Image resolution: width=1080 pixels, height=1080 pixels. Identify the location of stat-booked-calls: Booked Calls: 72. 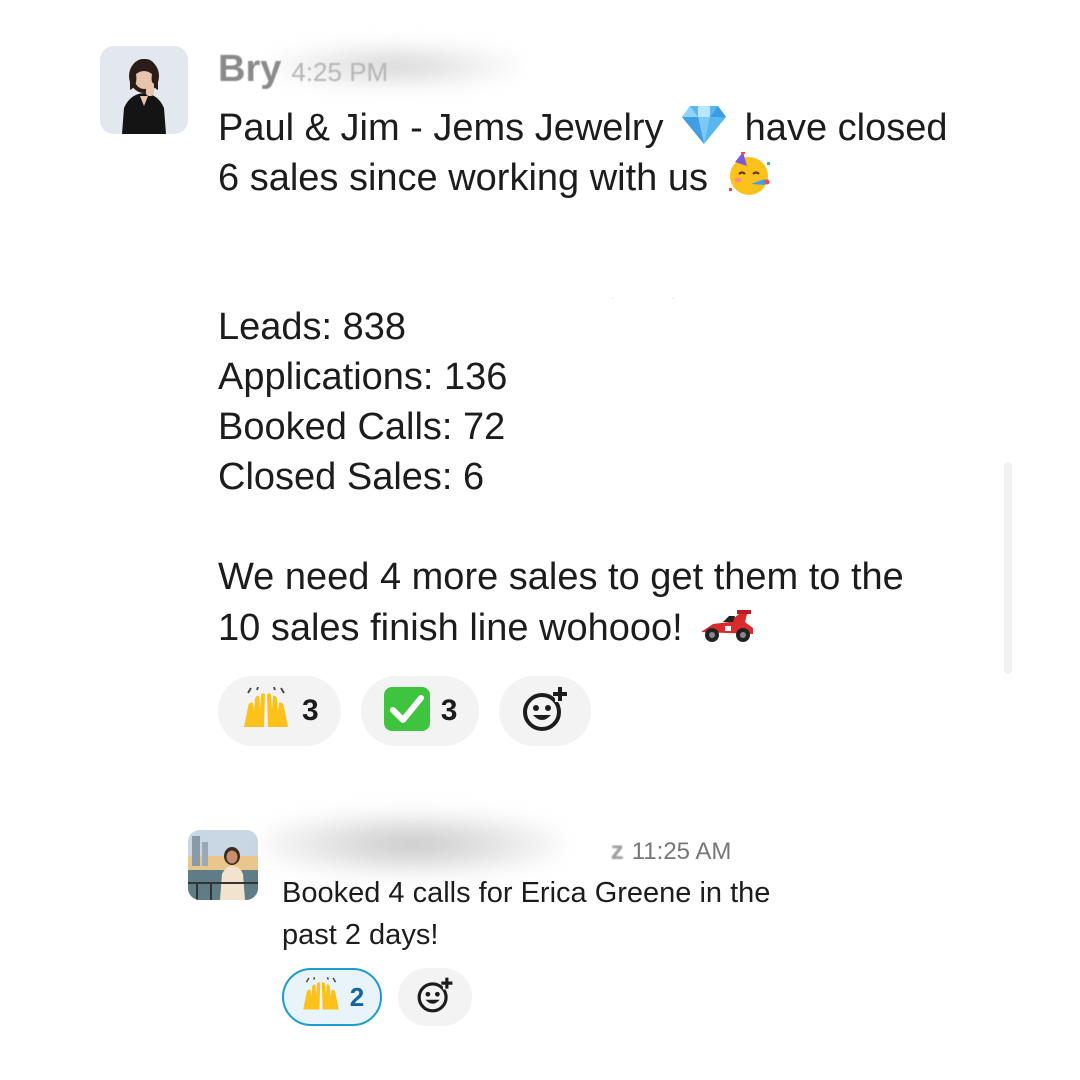
(362, 427).